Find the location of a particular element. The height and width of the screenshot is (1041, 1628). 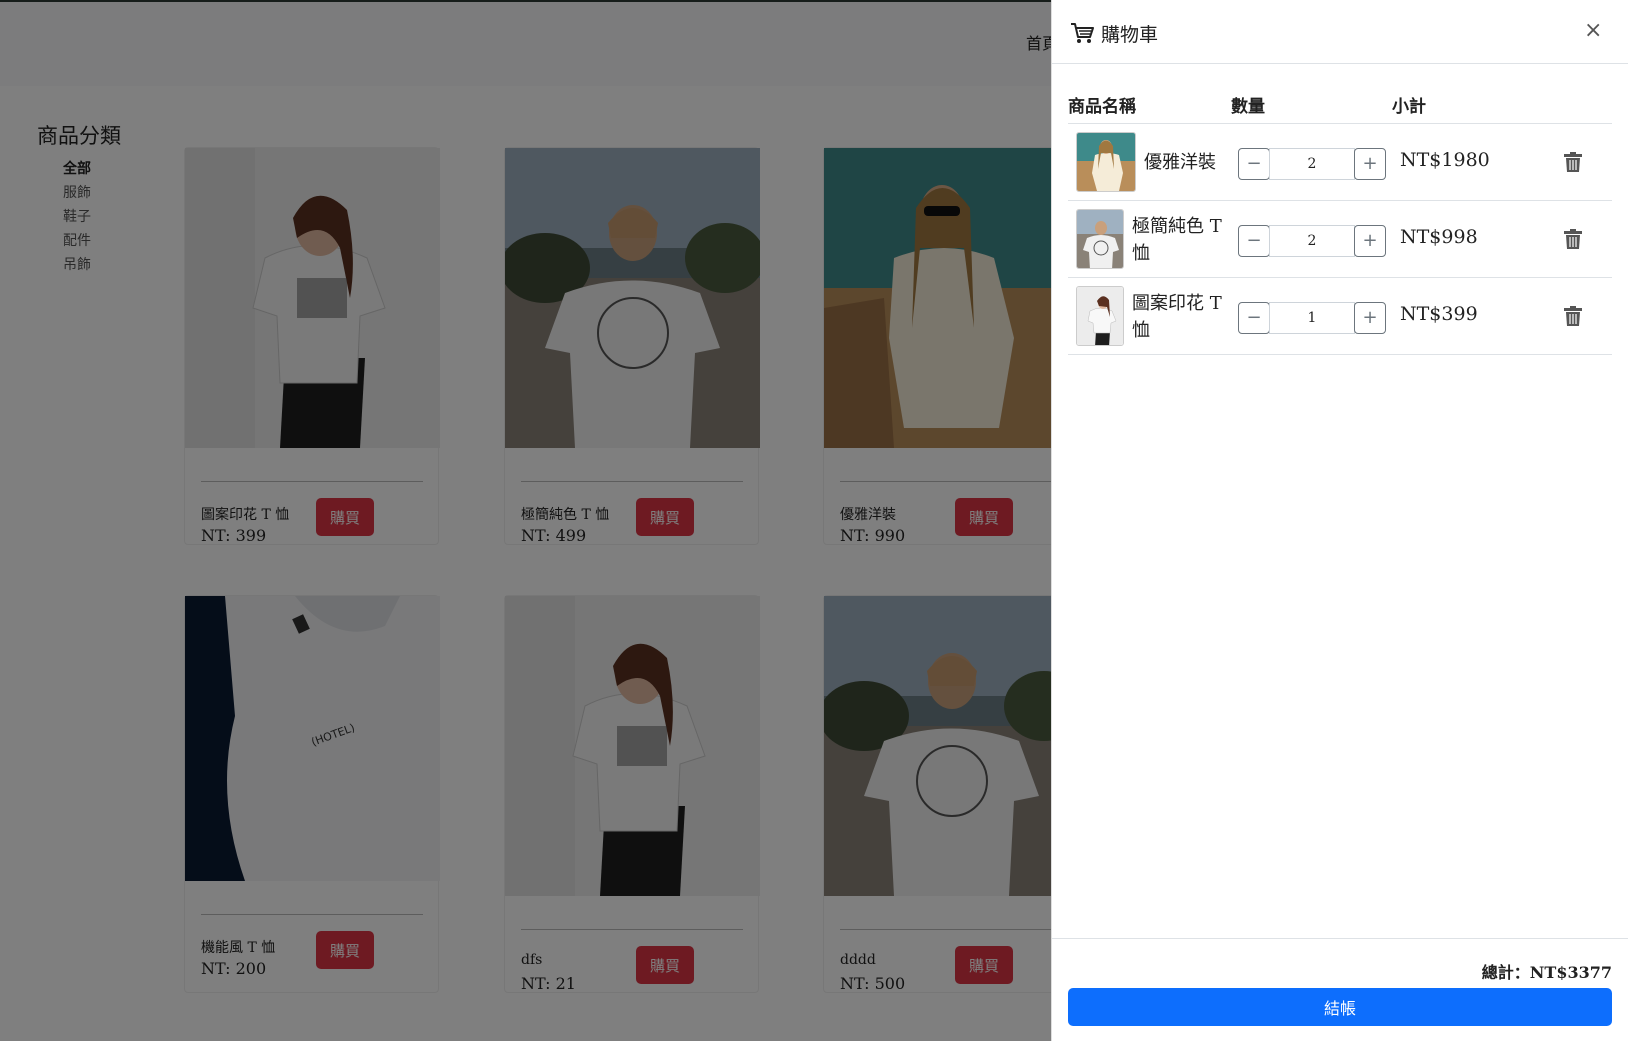

item-name: 圖案印花 T 恤 is located at coordinates (1177, 316).